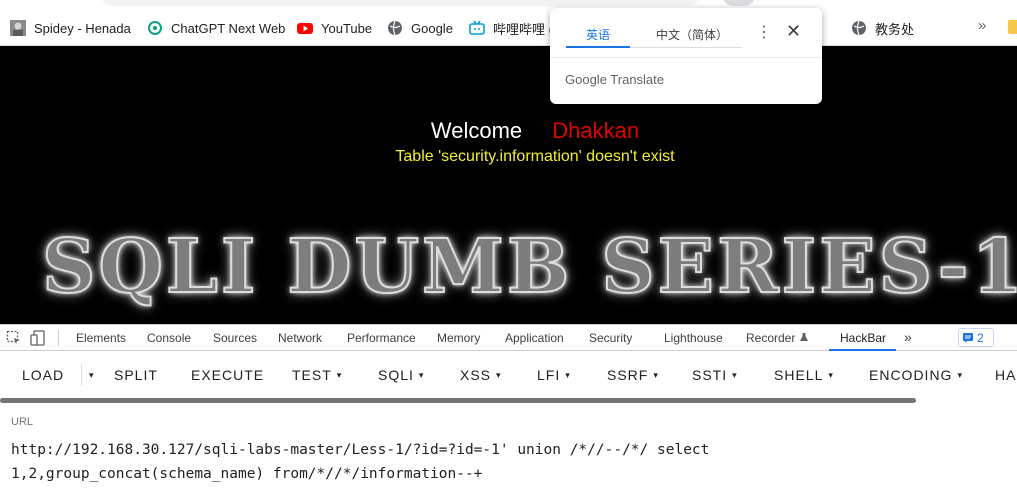 This screenshot has width=1017, height=499. What do you see at coordinates (432, 28) in the screenshot?
I see `bookmark-label: Google` at bounding box center [432, 28].